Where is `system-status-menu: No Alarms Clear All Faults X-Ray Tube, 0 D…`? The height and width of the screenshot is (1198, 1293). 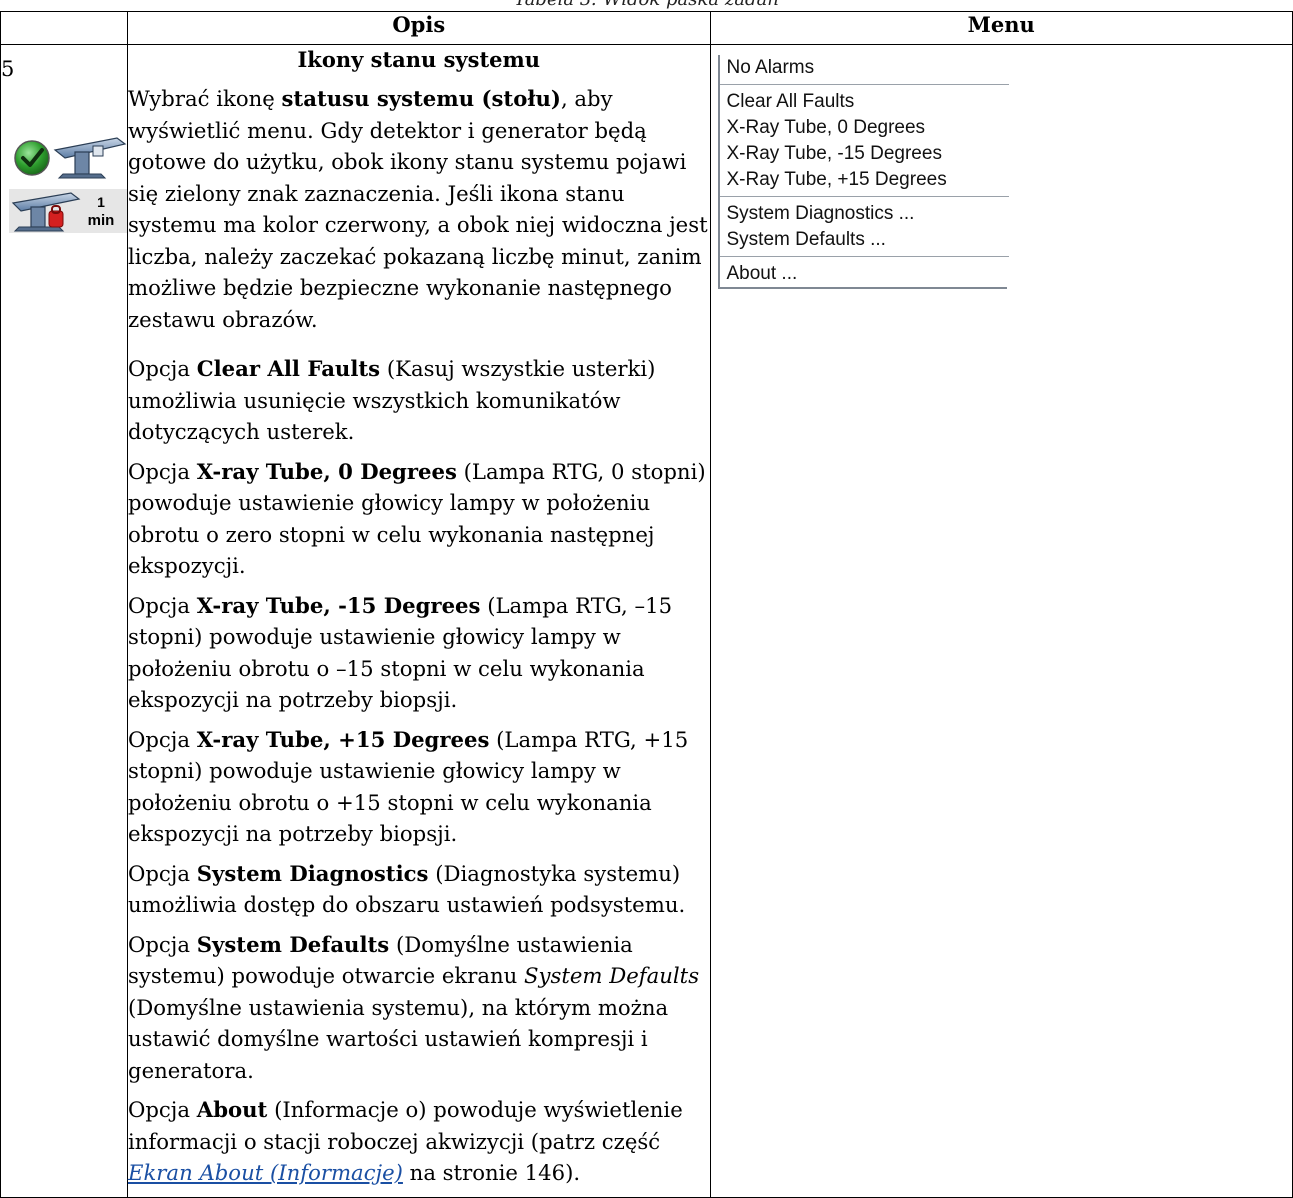 system-status-menu: No Alarms Clear All Faults X-Ray Tube, 0 D… is located at coordinates (863, 171).